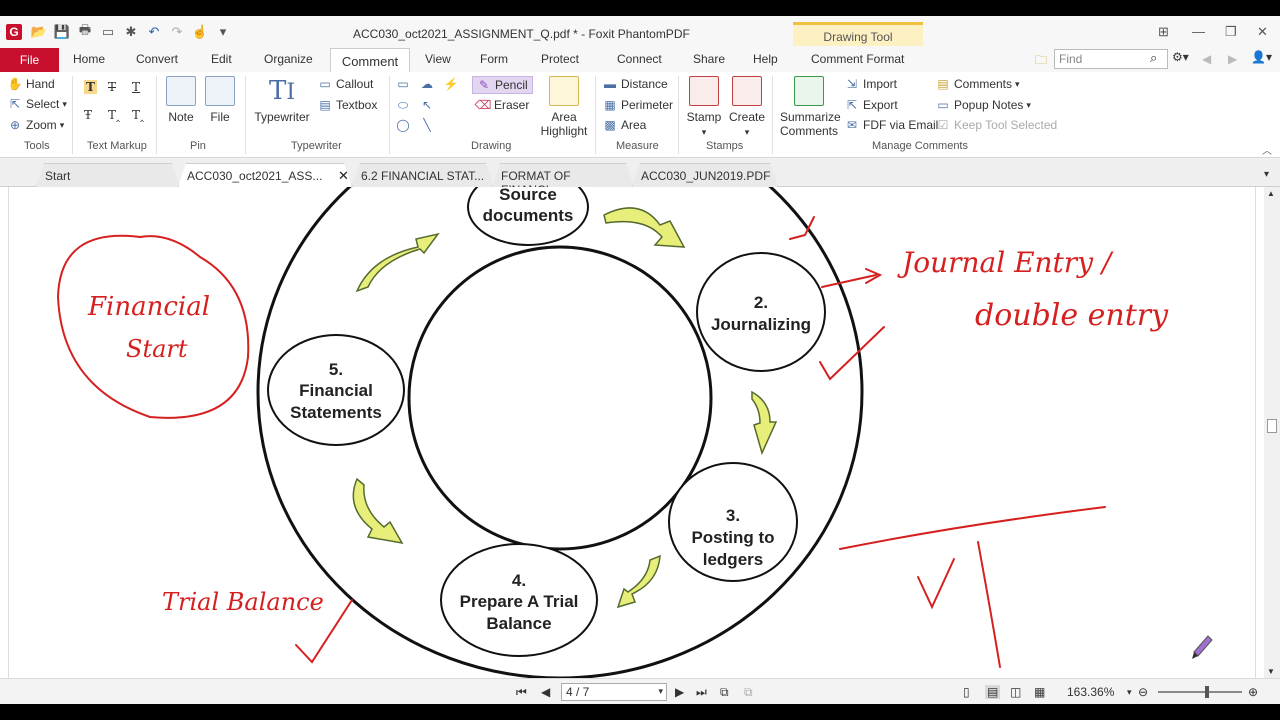  What do you see at coordinates (993, 692) in the screenshot?
I see `continuous-page-icon: ▤` at bounding box center [993, 692].